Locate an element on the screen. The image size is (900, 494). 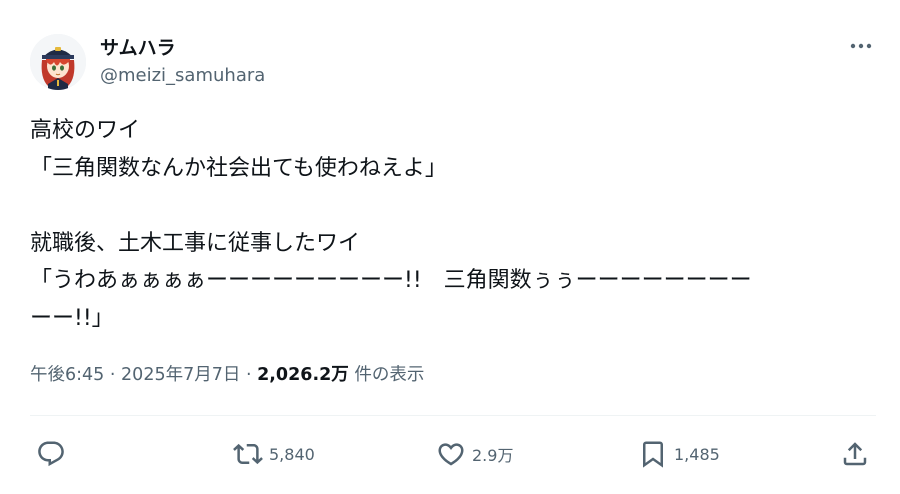
views-count: 2,026.2万 is located at coordinates (303, 375).